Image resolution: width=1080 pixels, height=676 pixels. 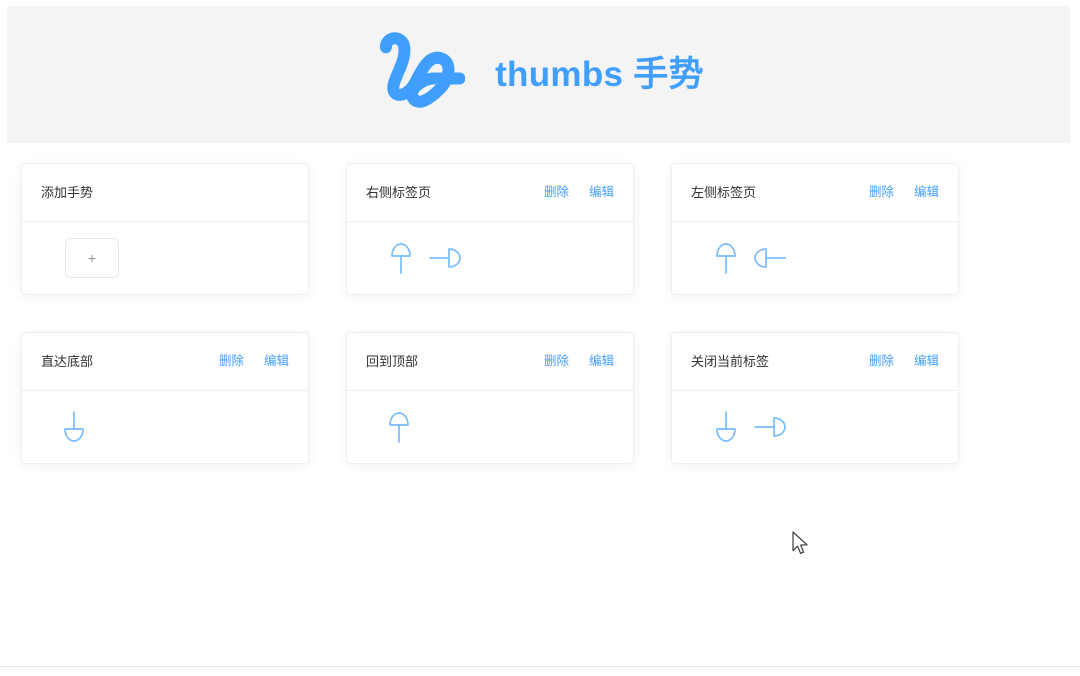 I want to click on card-title: 直达底部, so click(x=67, y=361).